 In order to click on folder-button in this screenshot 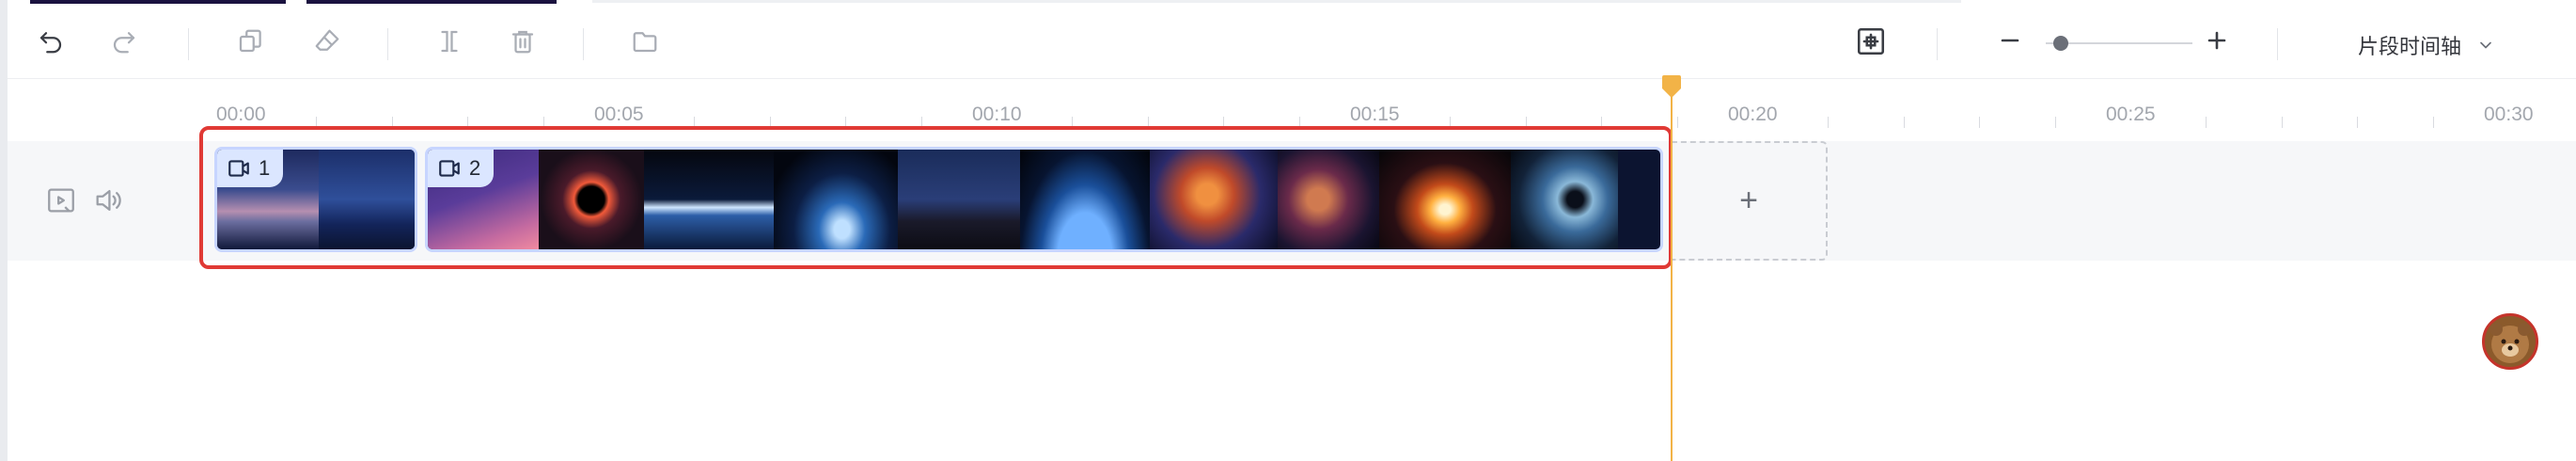, I will do `click(645, 41)`.